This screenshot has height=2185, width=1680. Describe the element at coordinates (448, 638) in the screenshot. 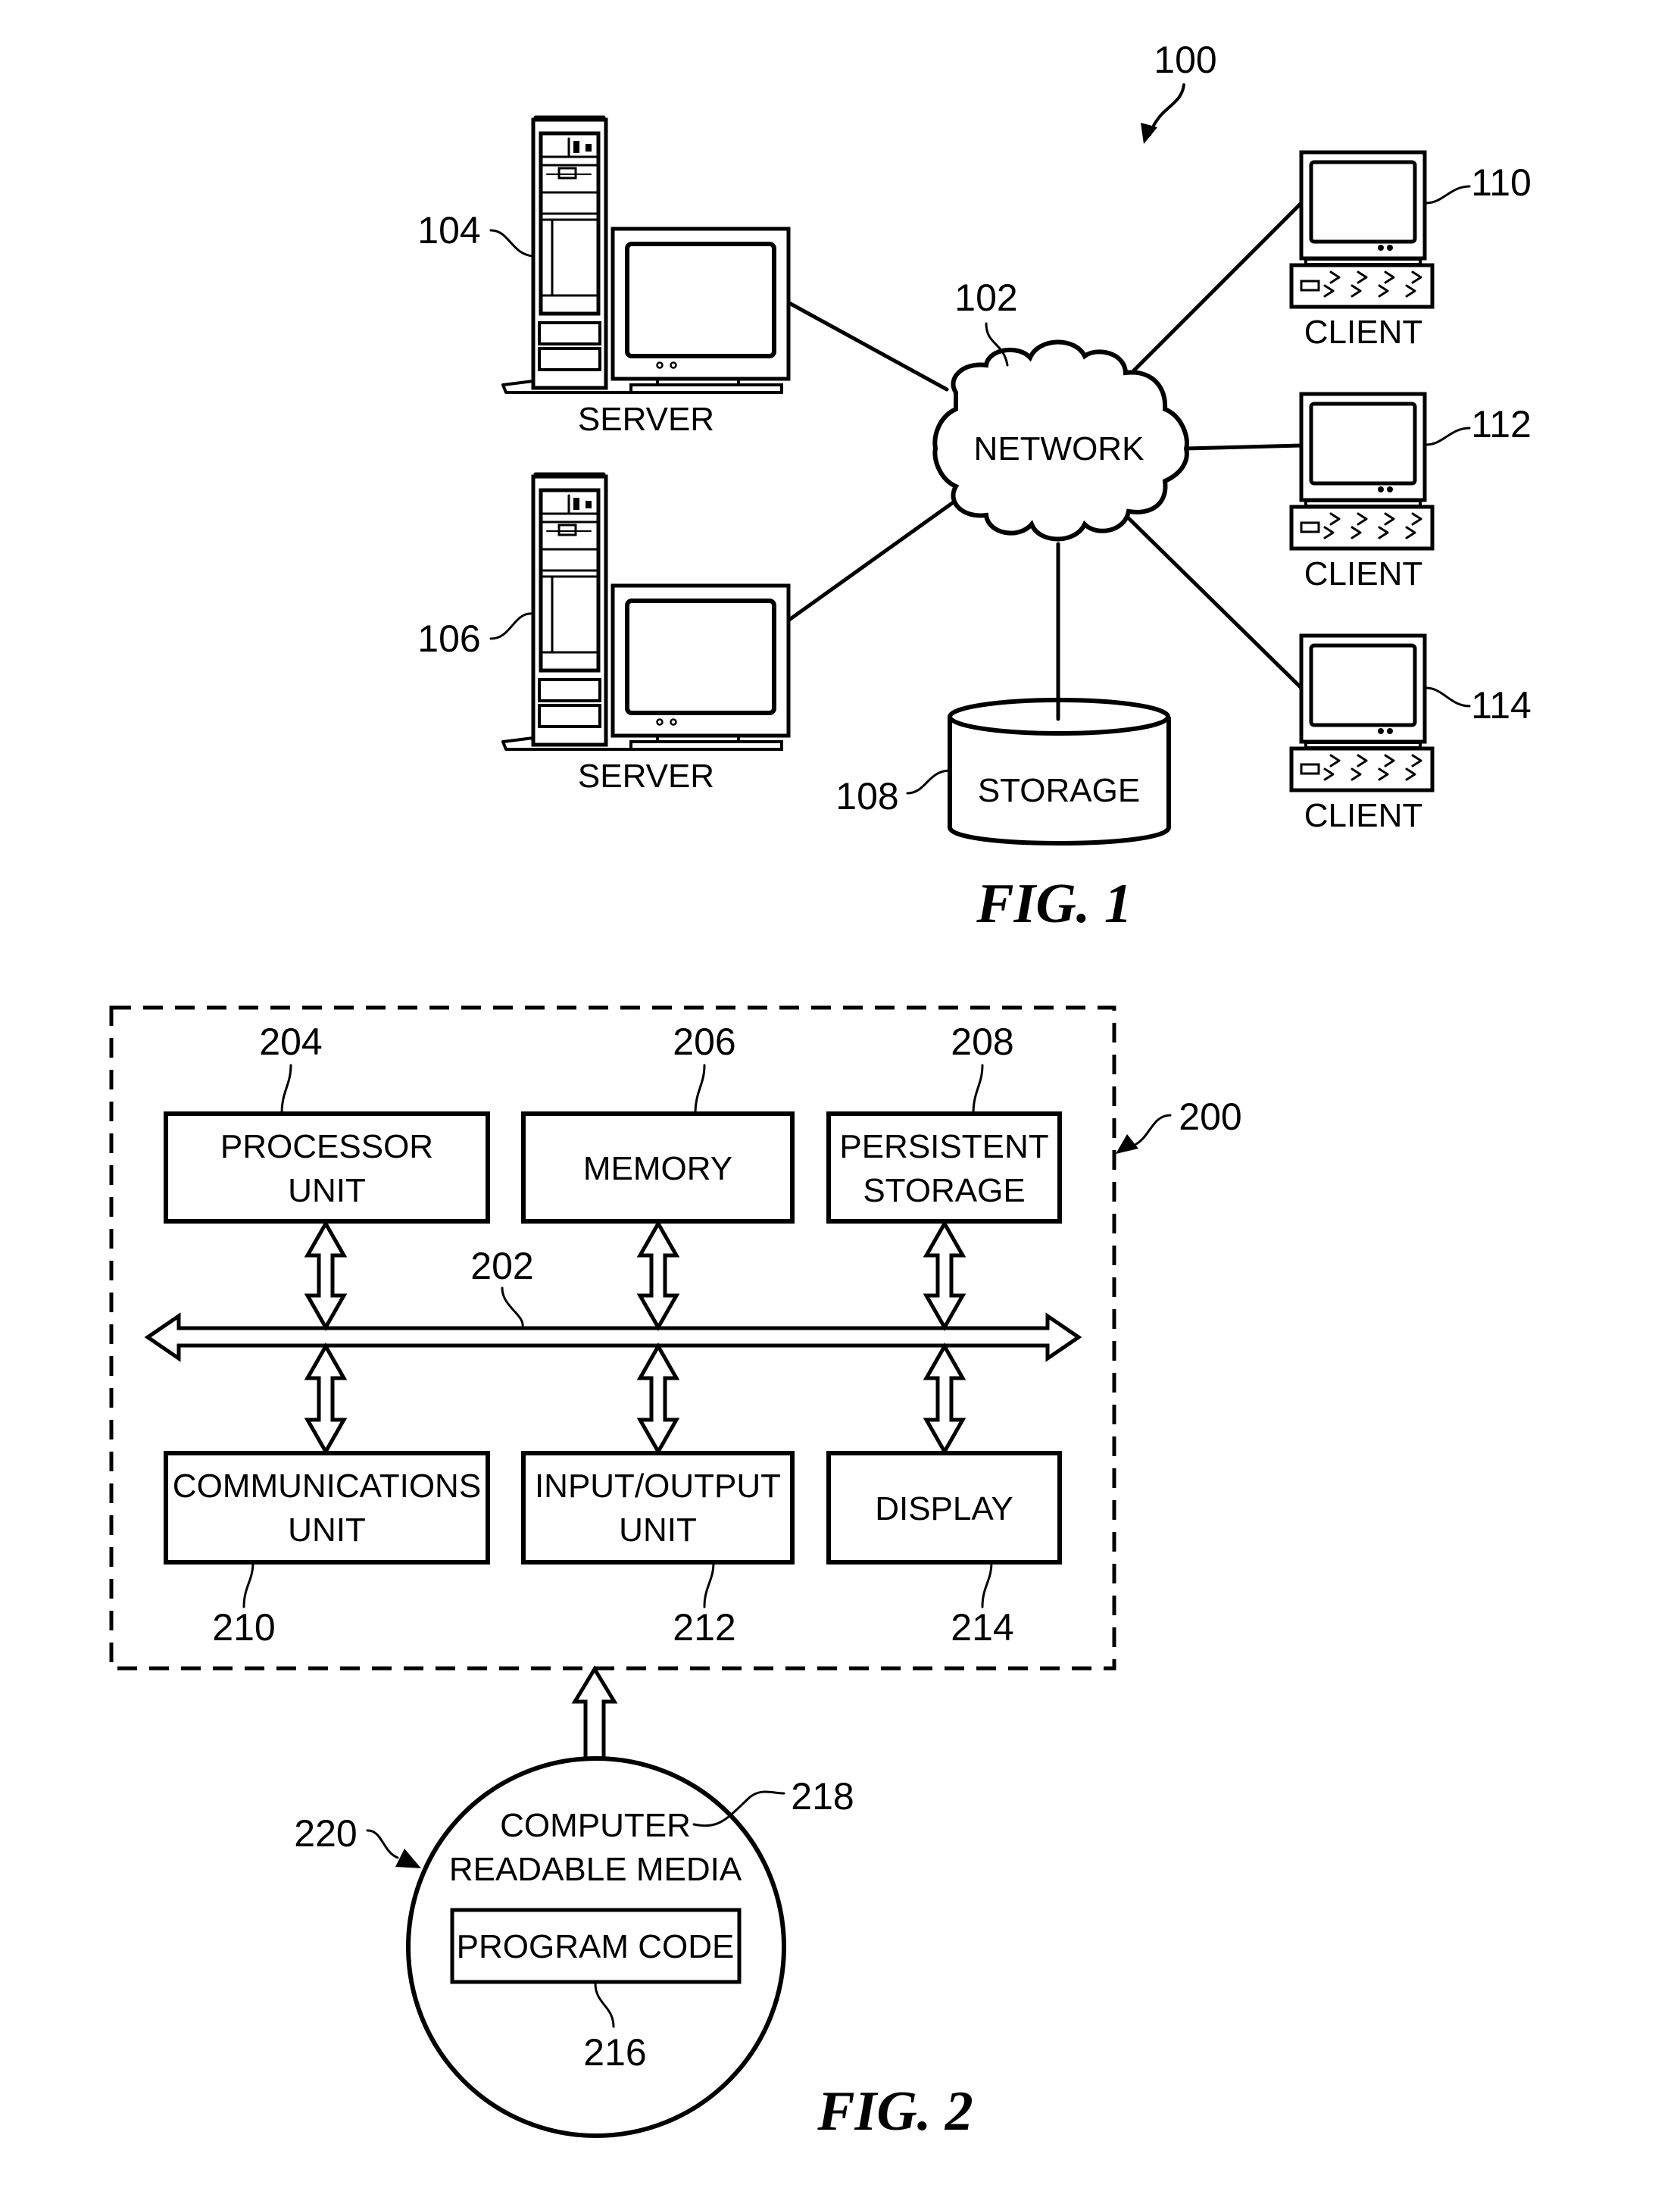

I see `ref-106-label: 106` at that location.